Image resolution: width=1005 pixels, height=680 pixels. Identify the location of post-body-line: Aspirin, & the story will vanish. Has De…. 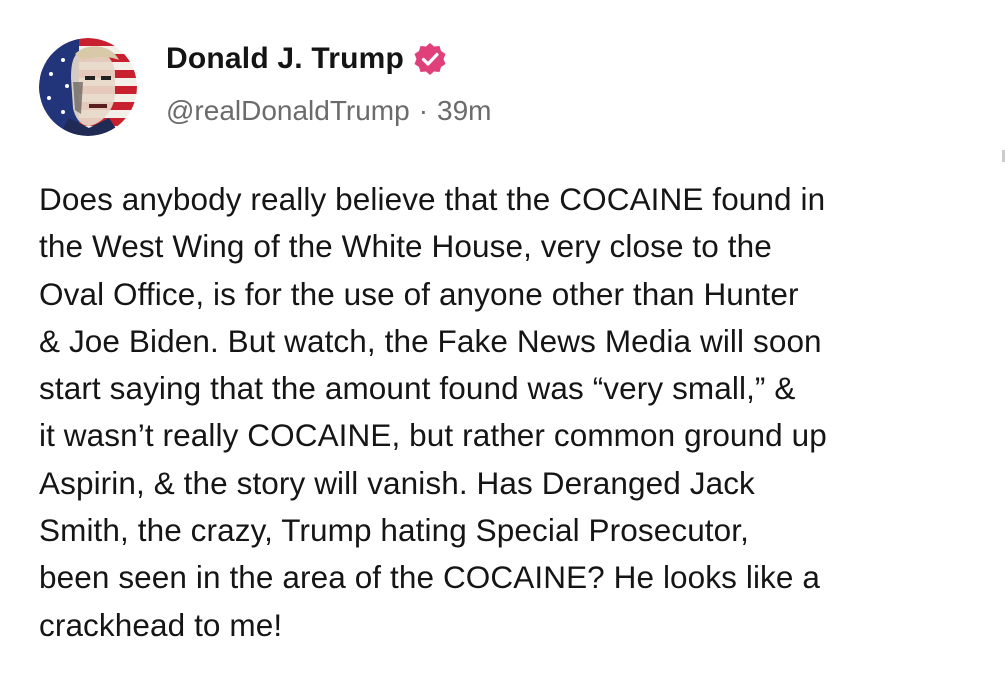
(397, 482).